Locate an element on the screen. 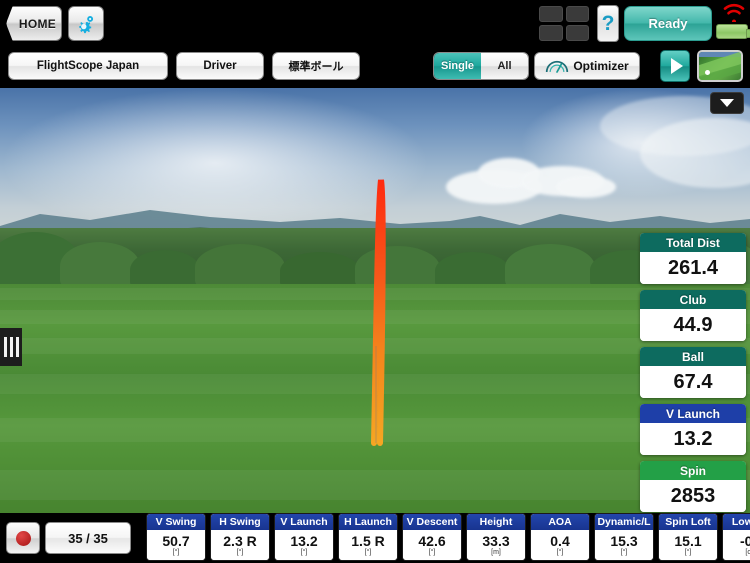 This screenshot has height=563, width=750. stat-card: V Swing 50.7 [°] is located at coordinates (176, 537).